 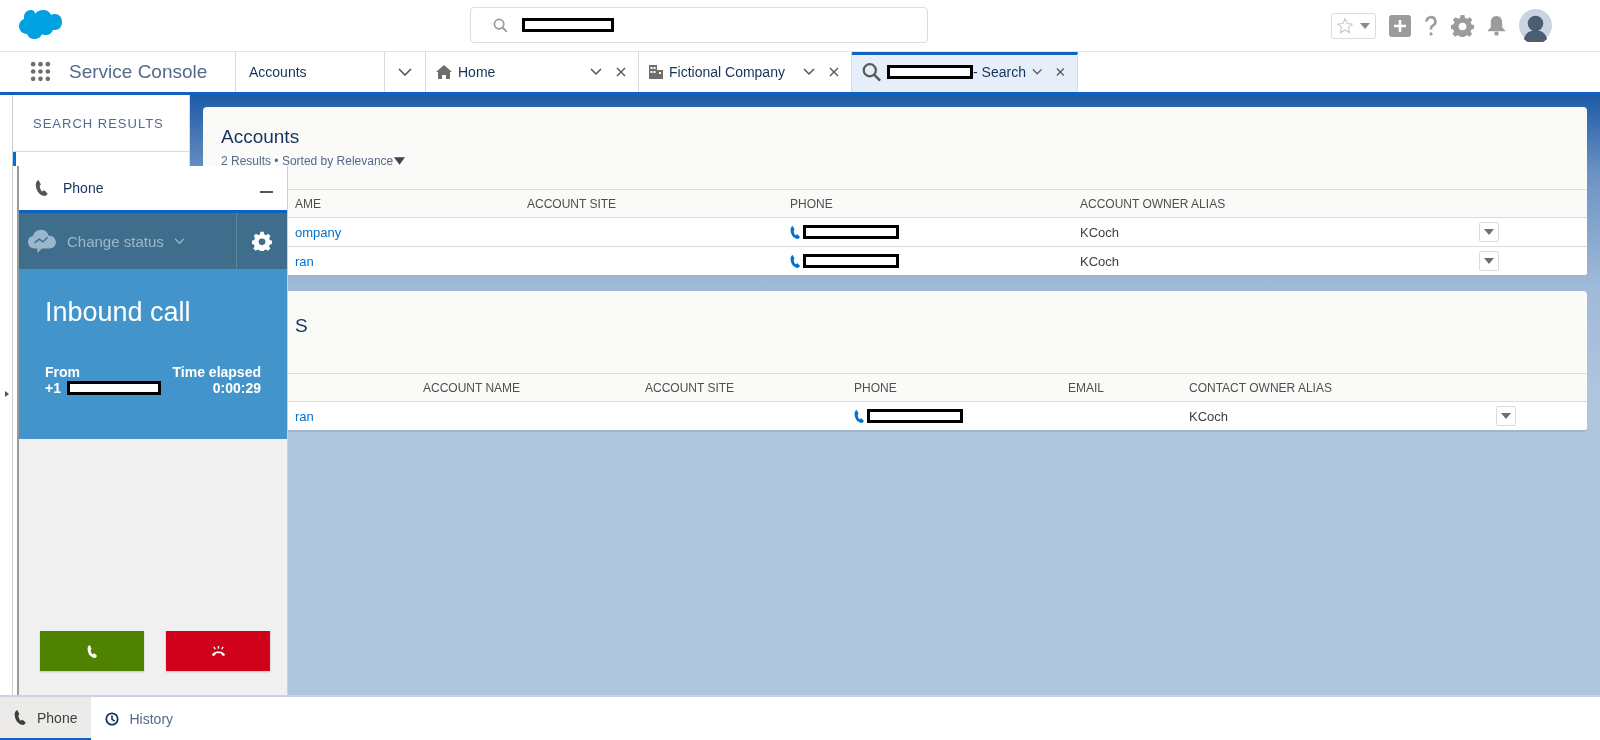 I want to click on column-header: EMAIL, so click(x=1086, y=387).